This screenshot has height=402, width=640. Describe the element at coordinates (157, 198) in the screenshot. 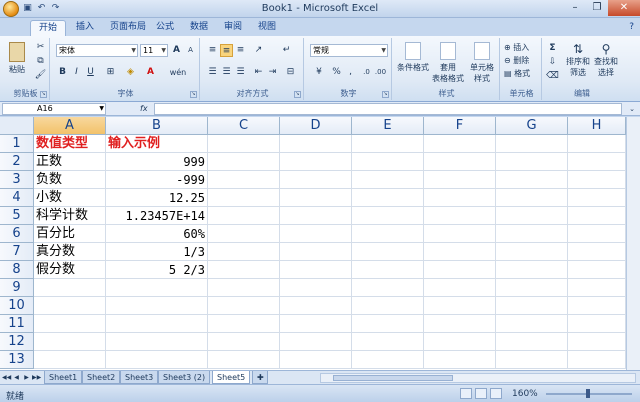

I see `cell: 12.25` at that location.